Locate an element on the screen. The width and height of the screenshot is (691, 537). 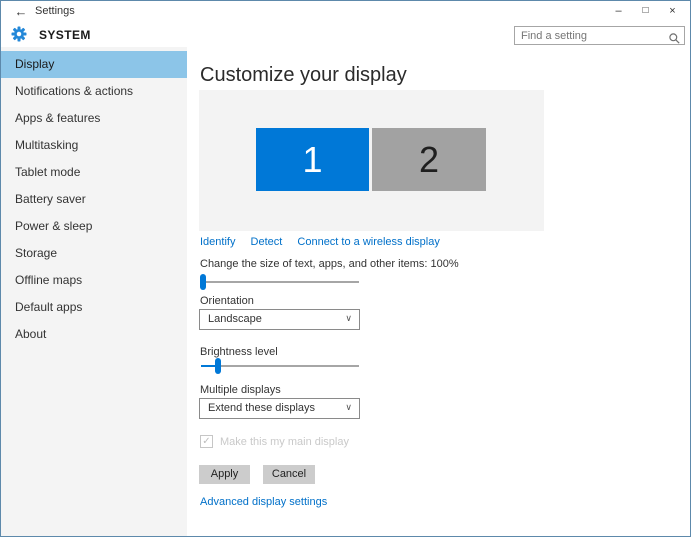
close-button: × is located at coordinates (672, 12).